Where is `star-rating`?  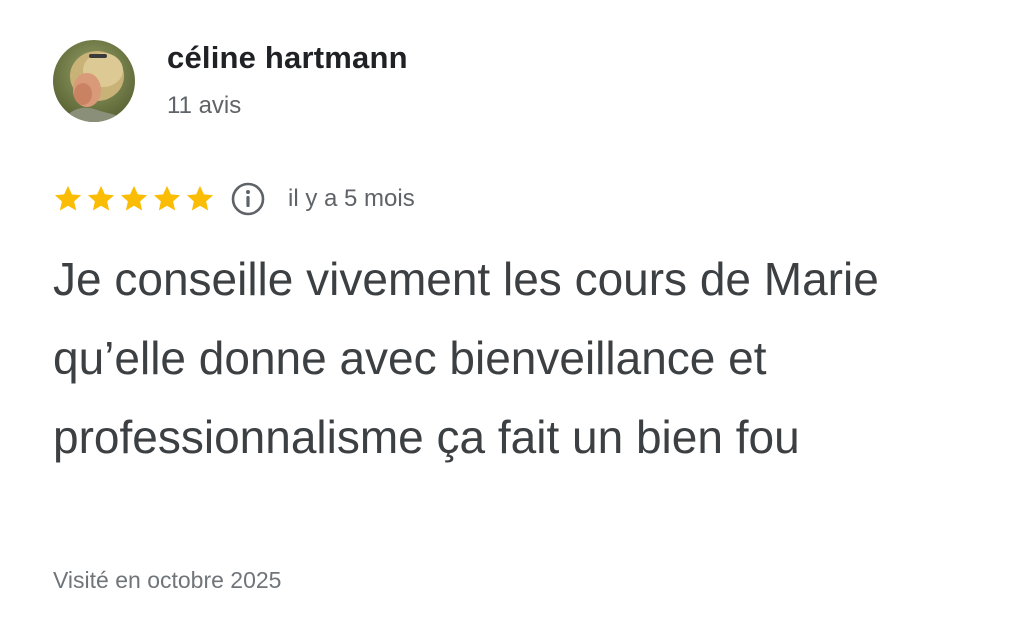
star-rating is located at coordinates (134, 199).